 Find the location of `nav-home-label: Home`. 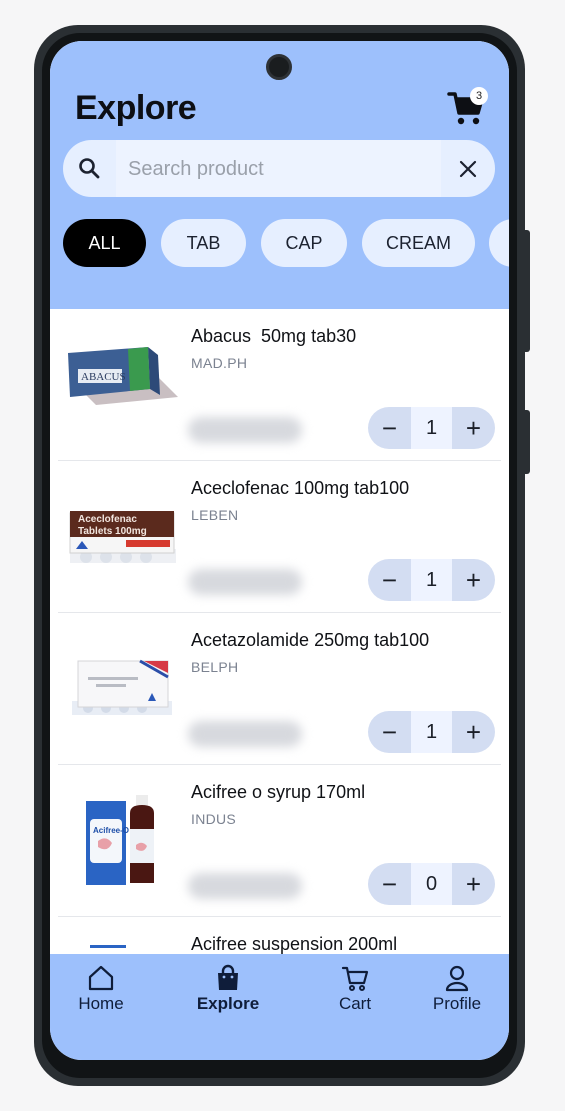

nav-home-label: Home is located at coordinates (101, 1003).